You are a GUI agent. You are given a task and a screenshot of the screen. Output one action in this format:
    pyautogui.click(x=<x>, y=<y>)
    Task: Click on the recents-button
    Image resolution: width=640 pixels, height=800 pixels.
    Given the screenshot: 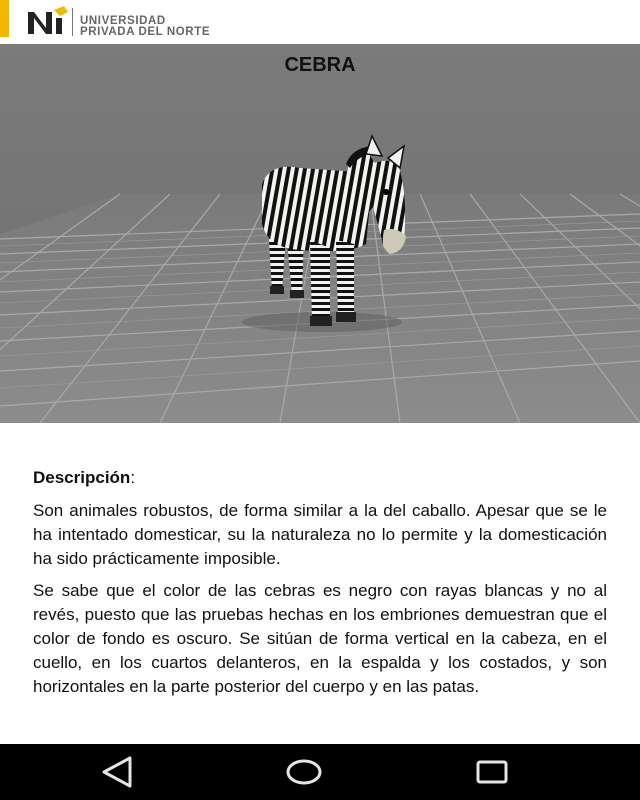 What is the action you would take?
    pyautogui.click(x=492, y=772)
    